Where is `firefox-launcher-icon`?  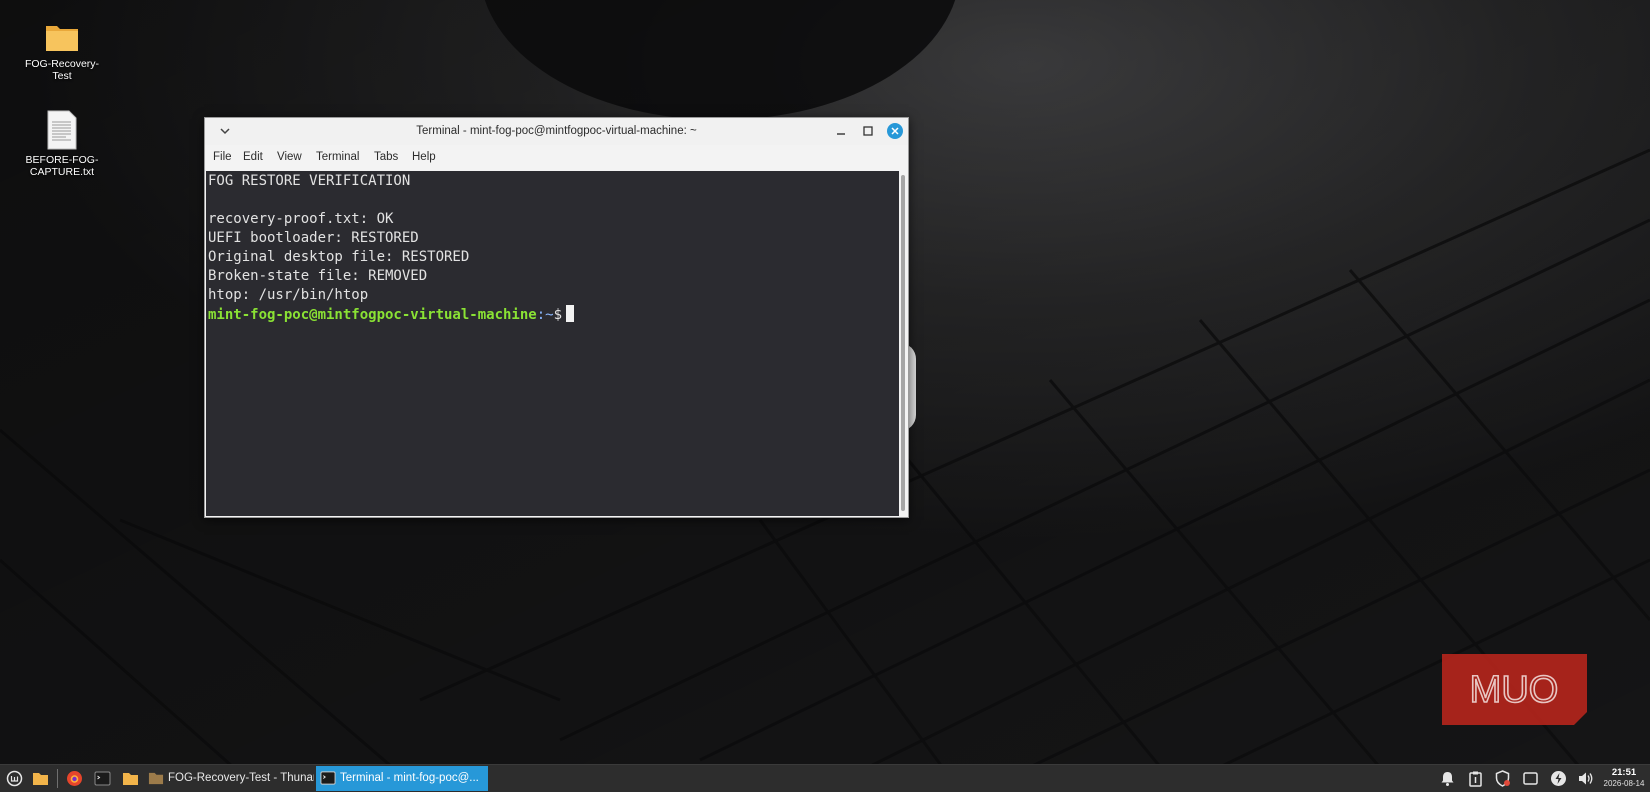
firefox-launcher-icon is located at coordinates (74, 778).